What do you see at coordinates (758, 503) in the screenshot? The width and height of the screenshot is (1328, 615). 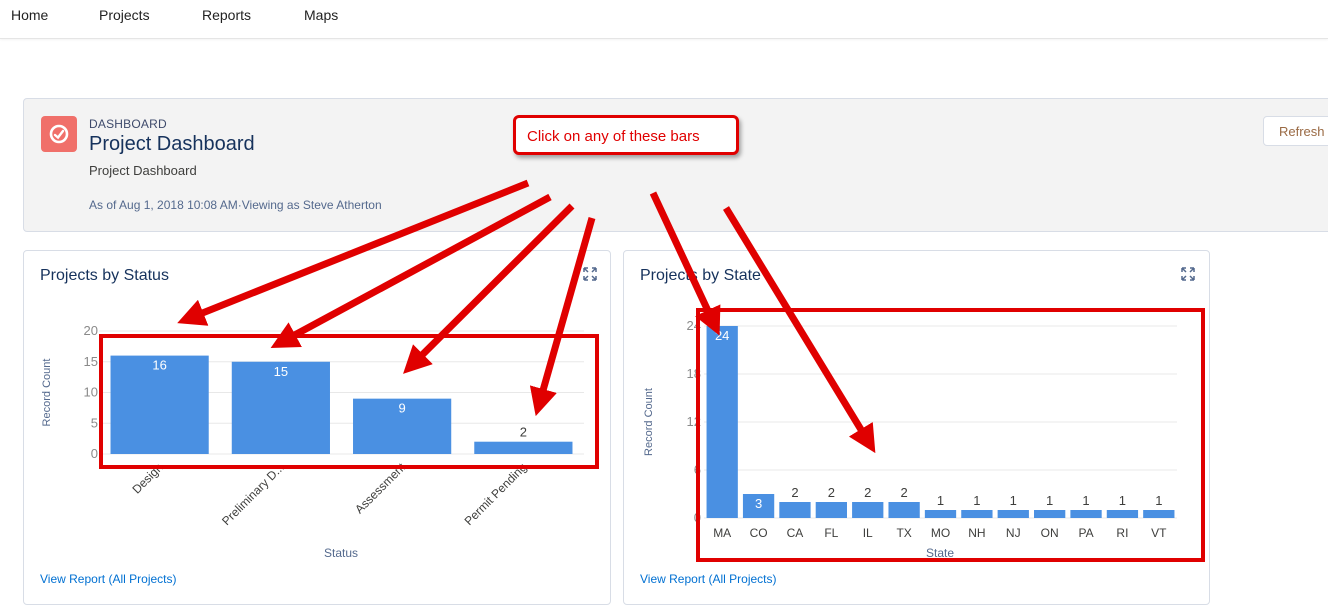 I see `data-label: 3` at bounding box center [758, 503].